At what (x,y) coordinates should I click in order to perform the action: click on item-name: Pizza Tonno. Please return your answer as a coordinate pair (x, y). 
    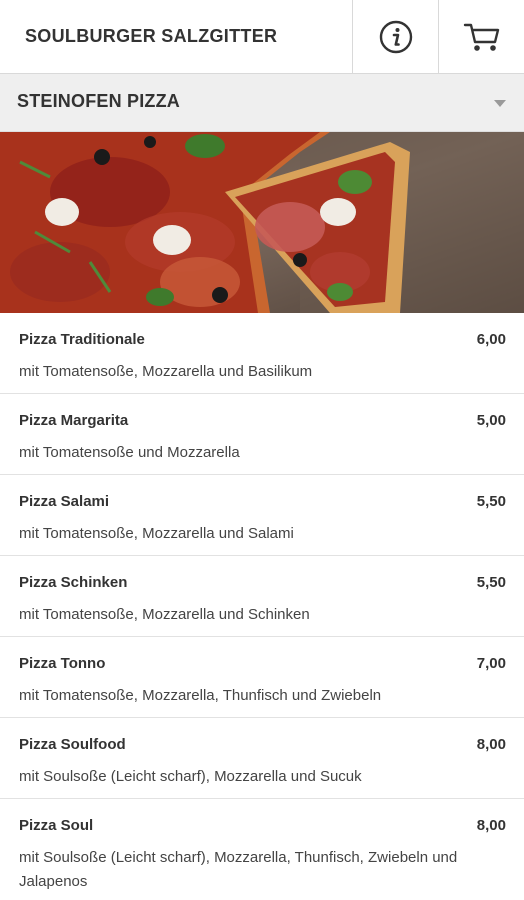
    Looking at the image, I should click on (62, 663).